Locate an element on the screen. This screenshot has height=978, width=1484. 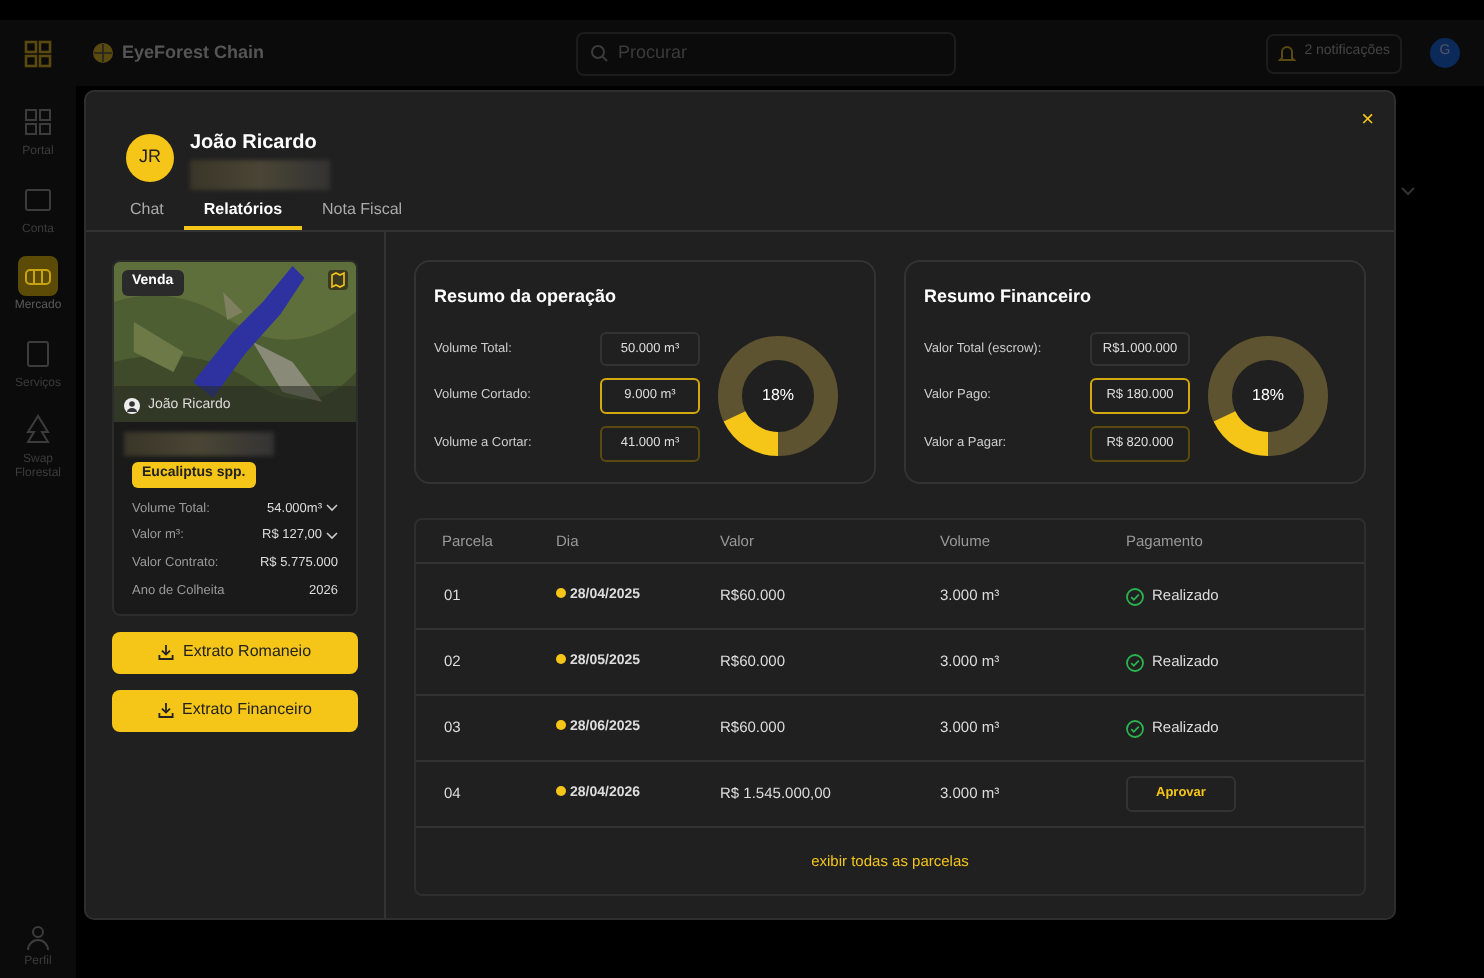
tab: Relatórios is located at coordinates (243, 211).